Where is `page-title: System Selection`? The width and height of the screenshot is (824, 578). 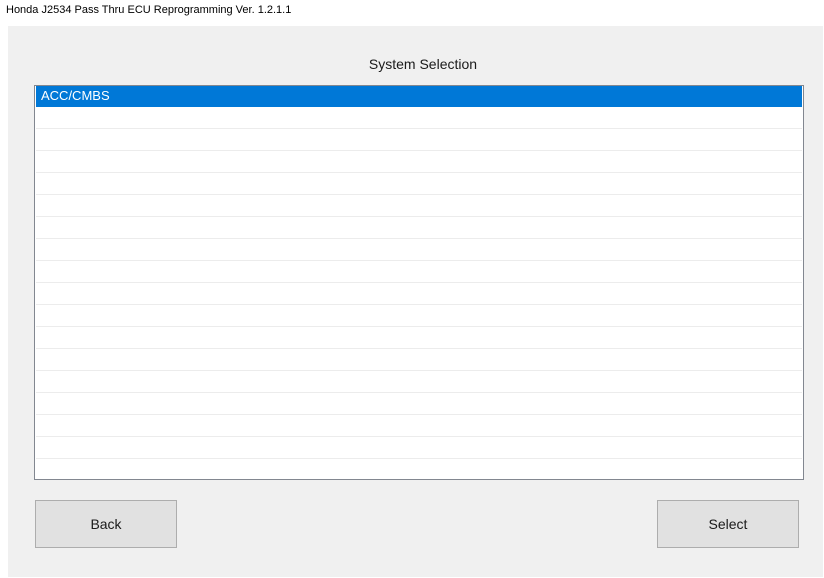
page-title: System Selection is located at coordinates (423, 64).